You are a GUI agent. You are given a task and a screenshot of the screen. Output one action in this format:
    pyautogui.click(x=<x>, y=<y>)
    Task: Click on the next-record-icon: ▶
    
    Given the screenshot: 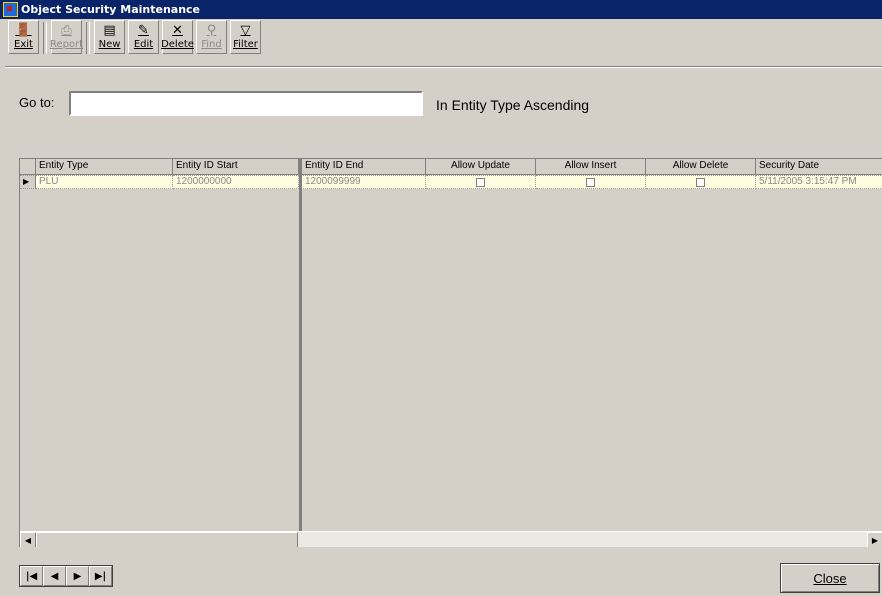 What is the action you would take?
    pyautogui.click(x=77, y=576)
    